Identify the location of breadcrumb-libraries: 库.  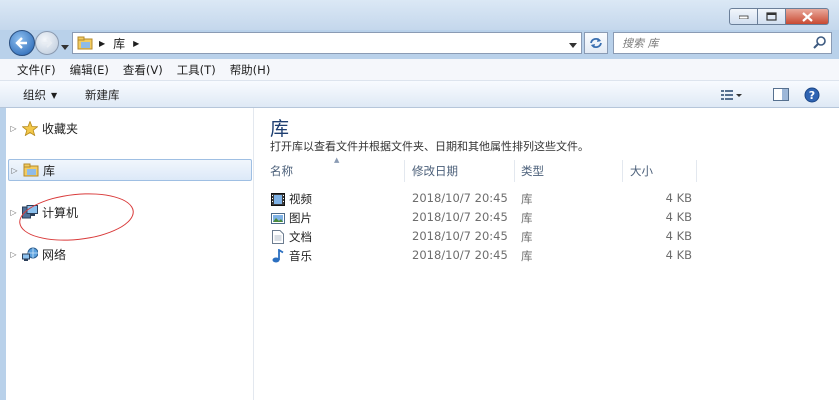
(119, 43).